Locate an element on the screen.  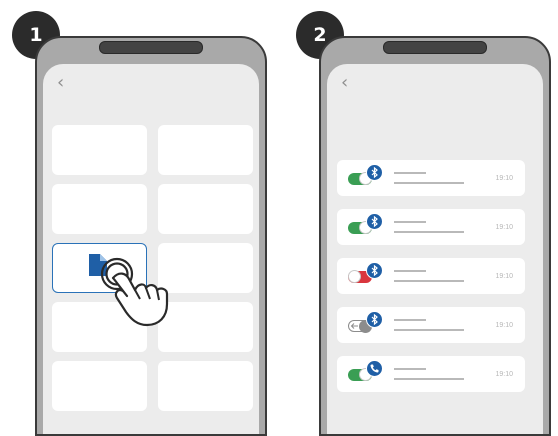
arrow-left-icon is located at coordinates (354, 326).